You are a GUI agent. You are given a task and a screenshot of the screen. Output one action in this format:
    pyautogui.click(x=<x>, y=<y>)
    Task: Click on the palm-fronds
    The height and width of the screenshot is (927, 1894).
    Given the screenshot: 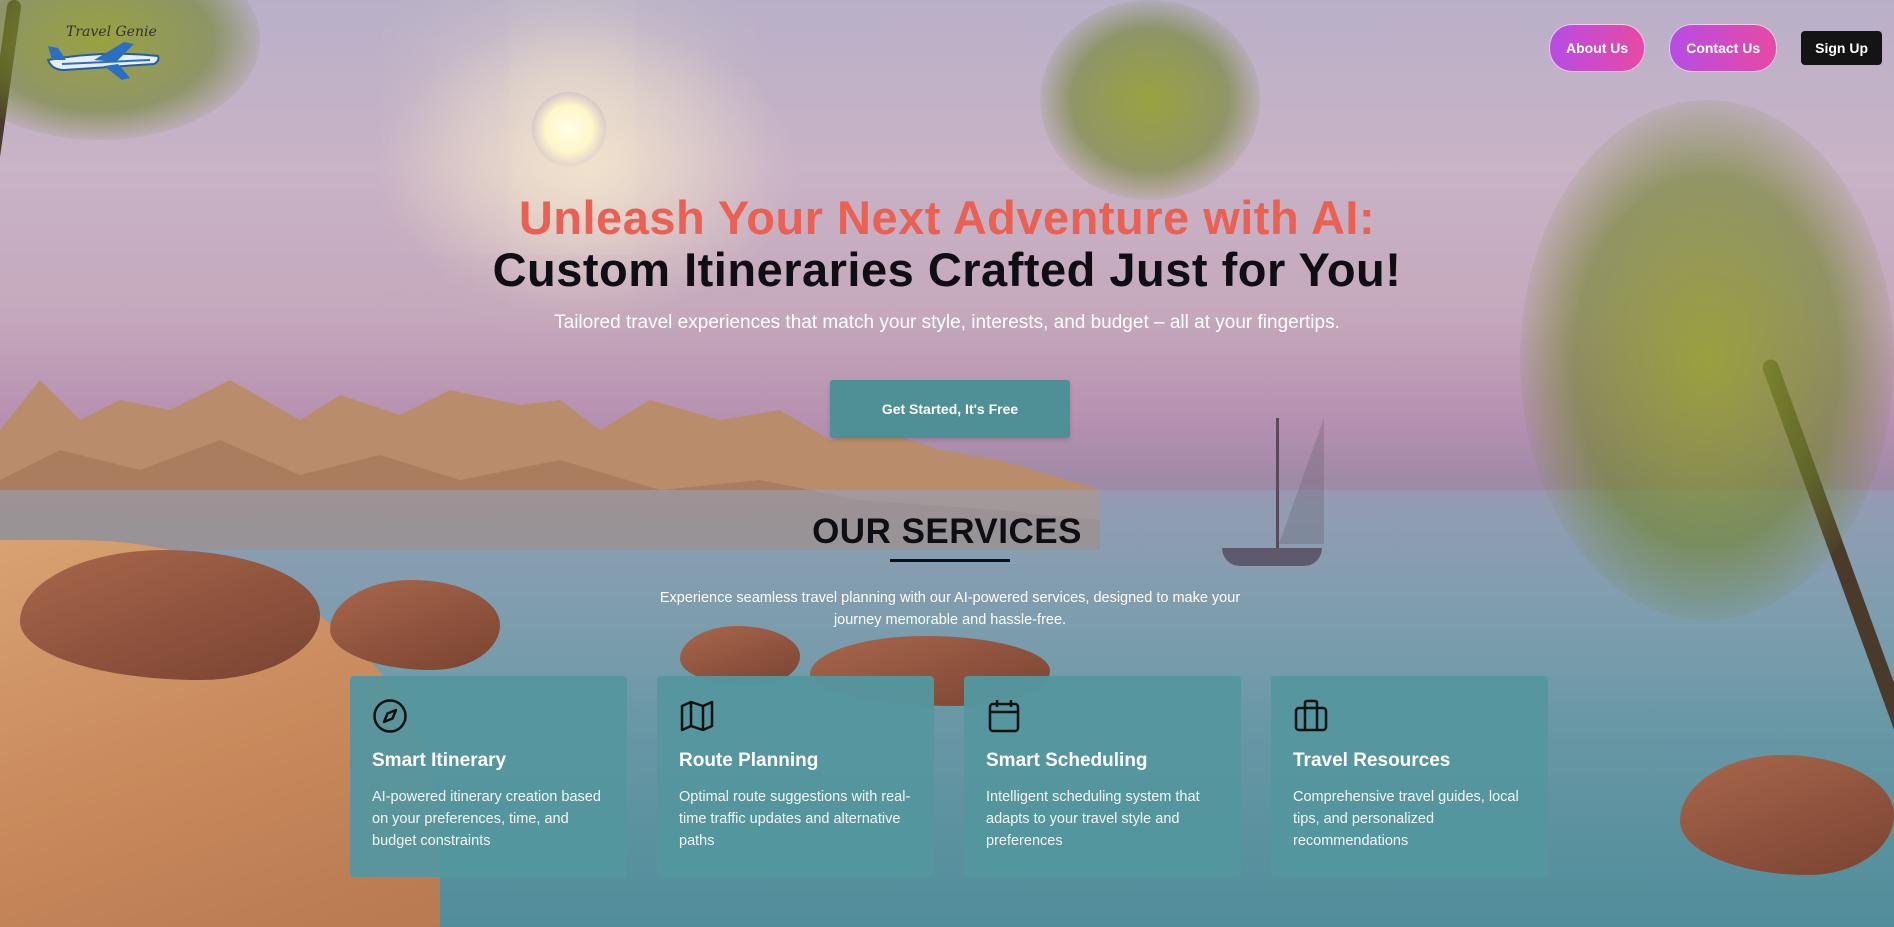 What is the action you would take?
    pyautogui.click(x=1150, y=100)
    